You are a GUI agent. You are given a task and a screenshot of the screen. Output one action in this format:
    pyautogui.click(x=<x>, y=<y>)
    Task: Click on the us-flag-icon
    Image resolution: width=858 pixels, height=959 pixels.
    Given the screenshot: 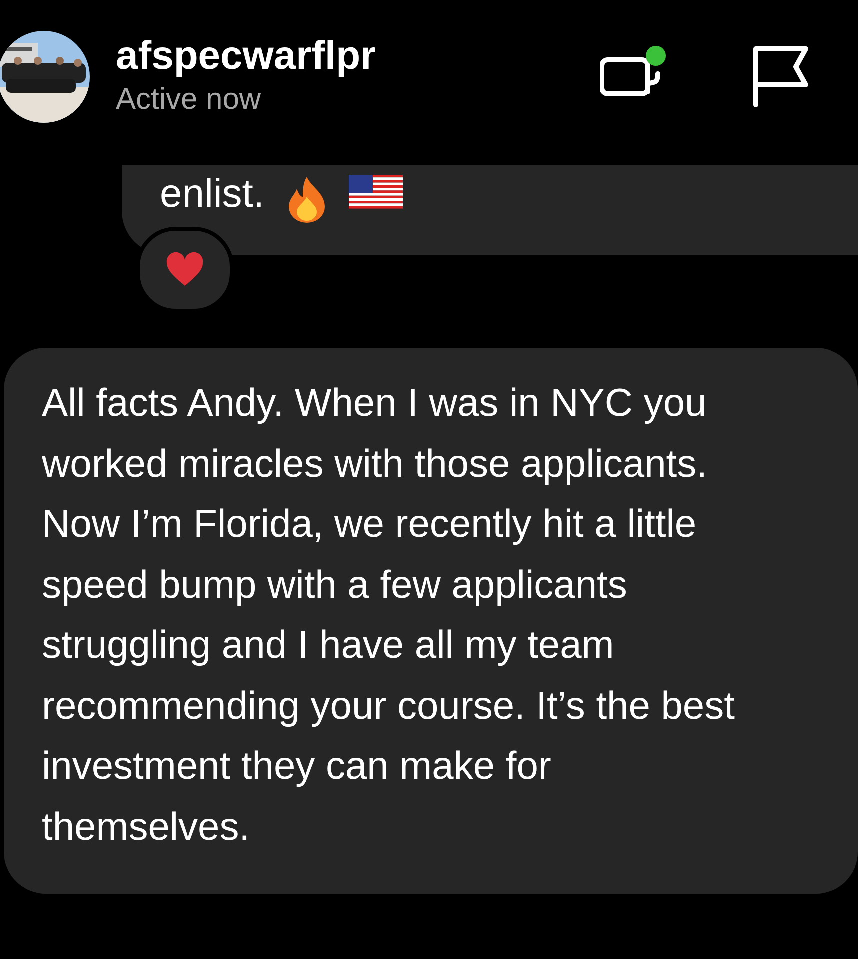 What is the action you would take?
    pyautogui.click(x=375, y=193)
    